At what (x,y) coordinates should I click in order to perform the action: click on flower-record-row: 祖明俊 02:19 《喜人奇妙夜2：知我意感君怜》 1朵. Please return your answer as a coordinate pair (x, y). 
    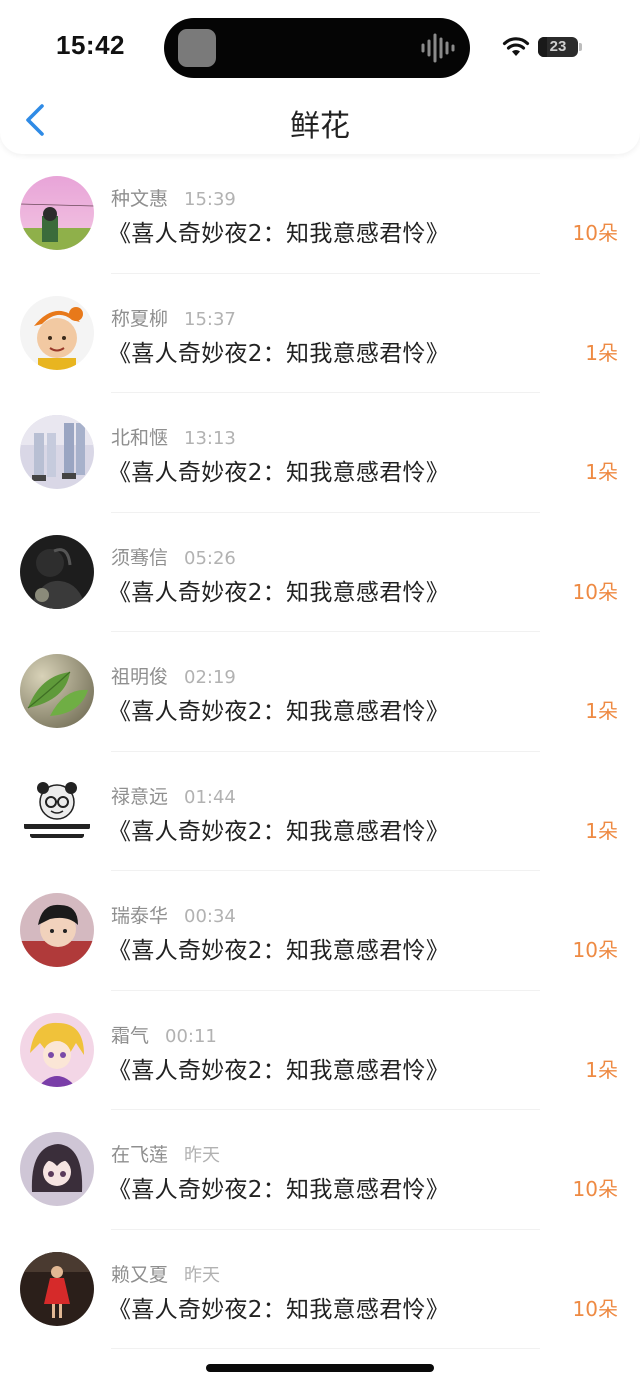
    Looking at the image, I should click on (320, 692).